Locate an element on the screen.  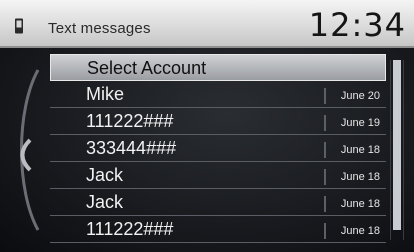
scrollbar is located at coordinates (397, 150).